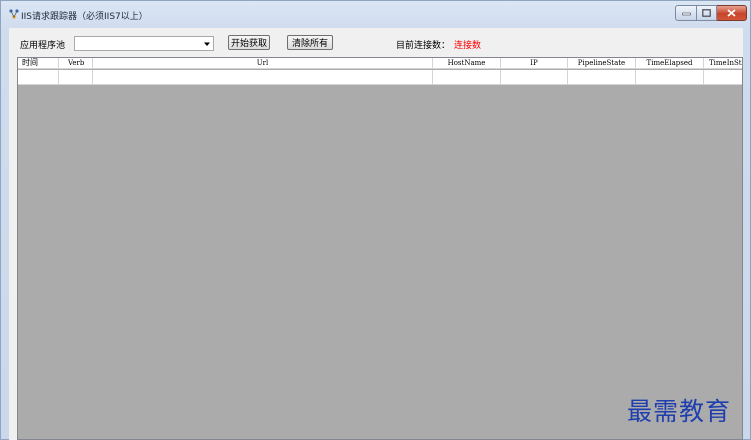 This screenshot has width=751, height=440. I want to click on watermark-text: 最需教育, so click(679, 411).